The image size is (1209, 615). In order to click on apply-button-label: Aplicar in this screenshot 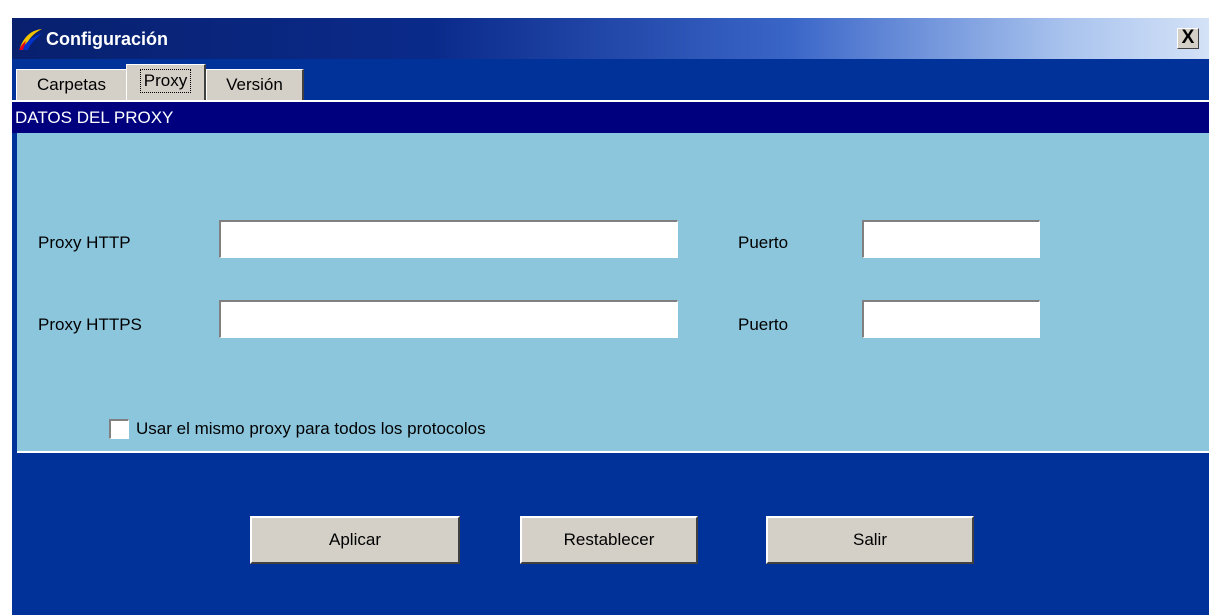, I will do `click(355, 539)`.